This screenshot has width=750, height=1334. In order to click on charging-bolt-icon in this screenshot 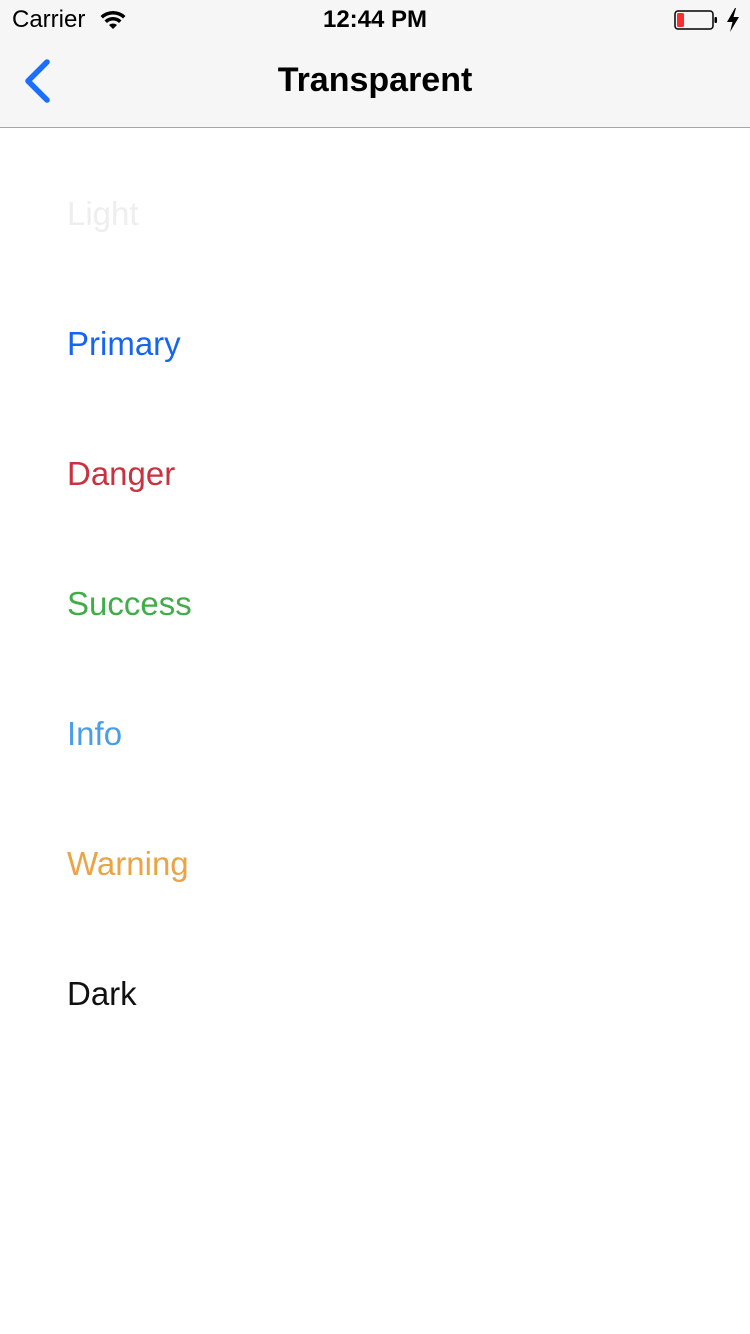, I will do `click(733, 20)`.